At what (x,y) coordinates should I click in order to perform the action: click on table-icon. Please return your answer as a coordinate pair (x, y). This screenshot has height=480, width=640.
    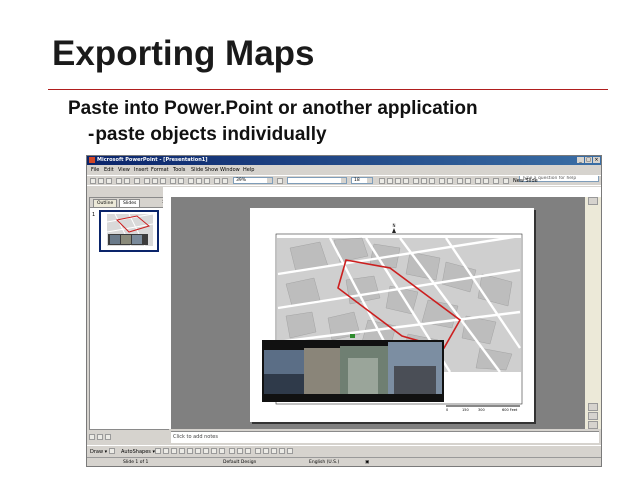
    Looking at the image, I should click on (199, 181).